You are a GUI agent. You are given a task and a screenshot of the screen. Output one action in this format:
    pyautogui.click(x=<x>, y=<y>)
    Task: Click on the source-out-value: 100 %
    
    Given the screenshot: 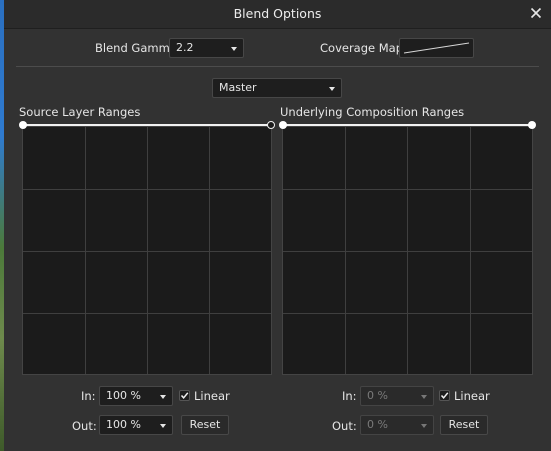 What is the action you would take?
    pyautogui.click(x=123, y=424)
    